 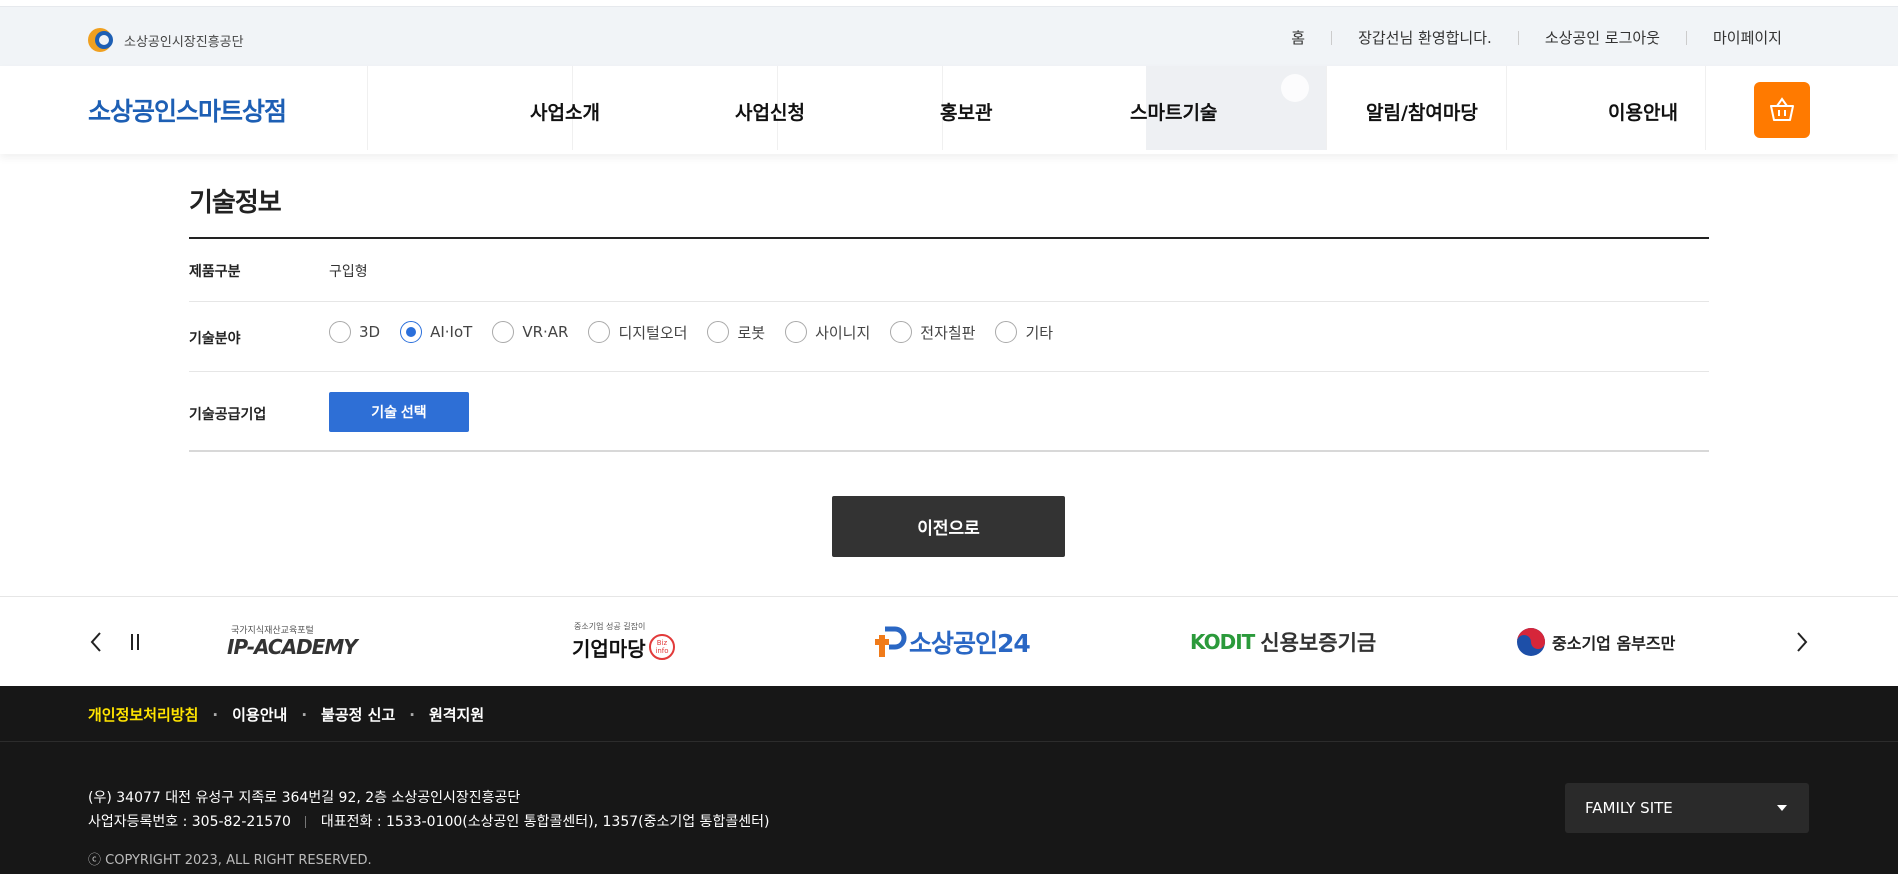 I want to click on footer-divider, so click(x=949, y=741).